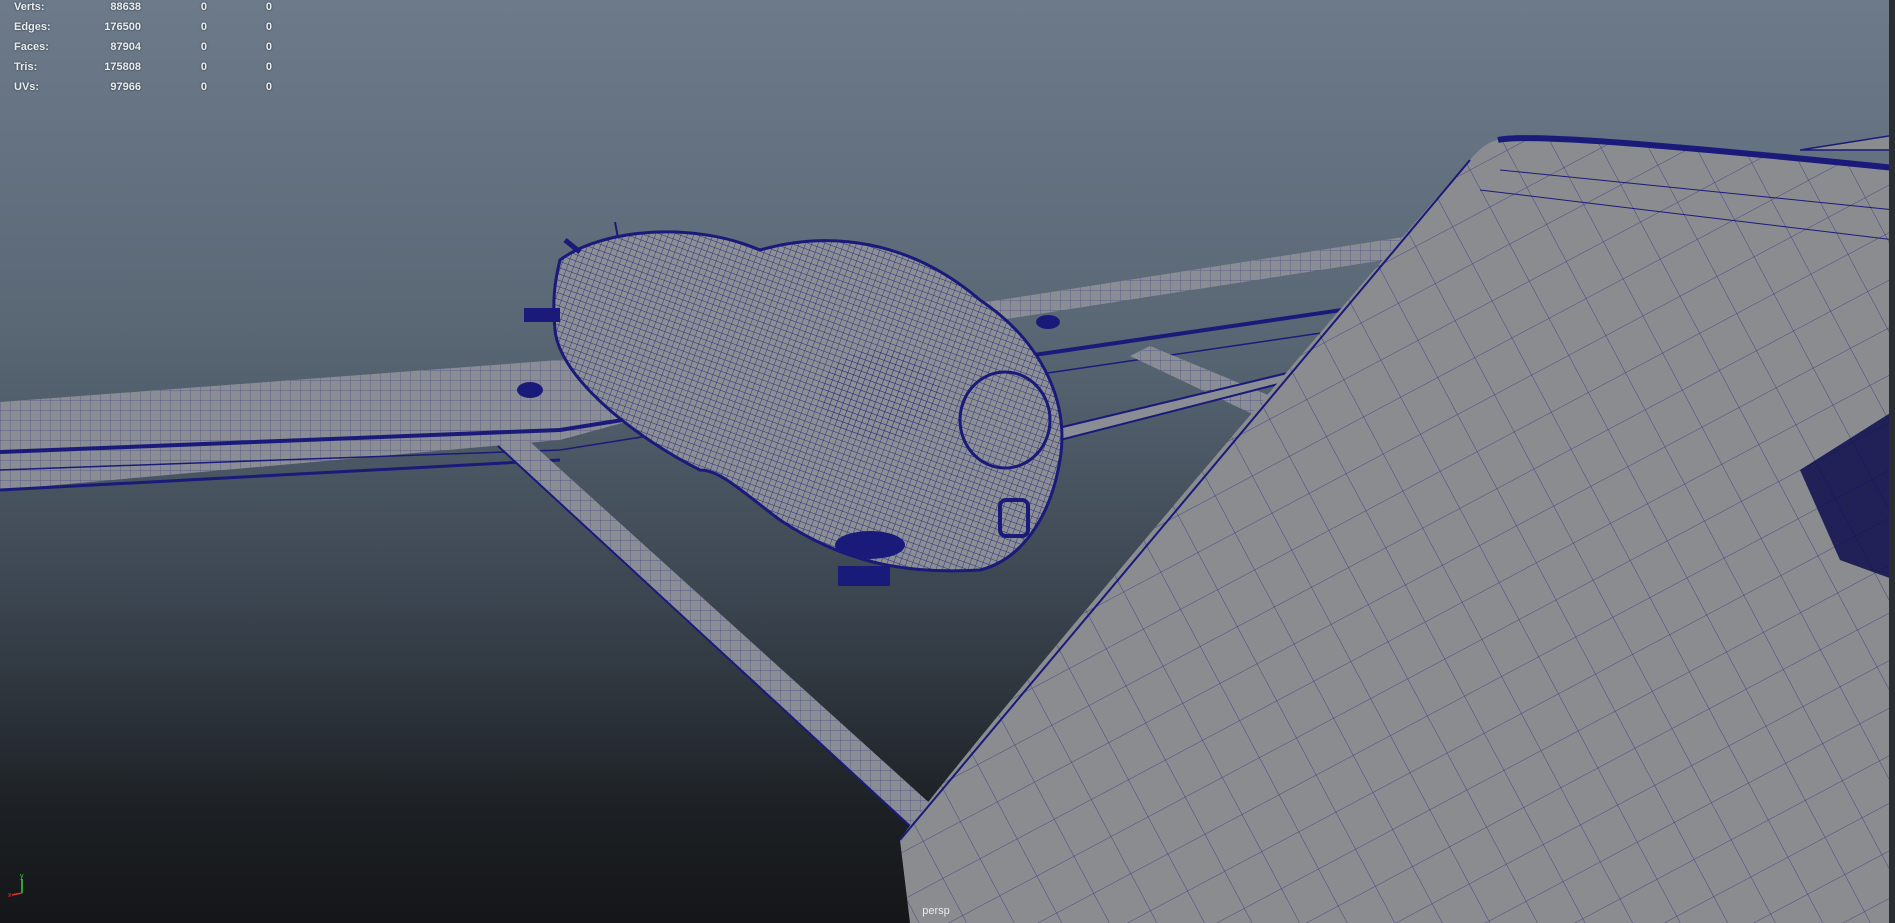  Describe the element at coordinates (122, 67) in the screenshot. I see `hud-total: 175808` at that location.